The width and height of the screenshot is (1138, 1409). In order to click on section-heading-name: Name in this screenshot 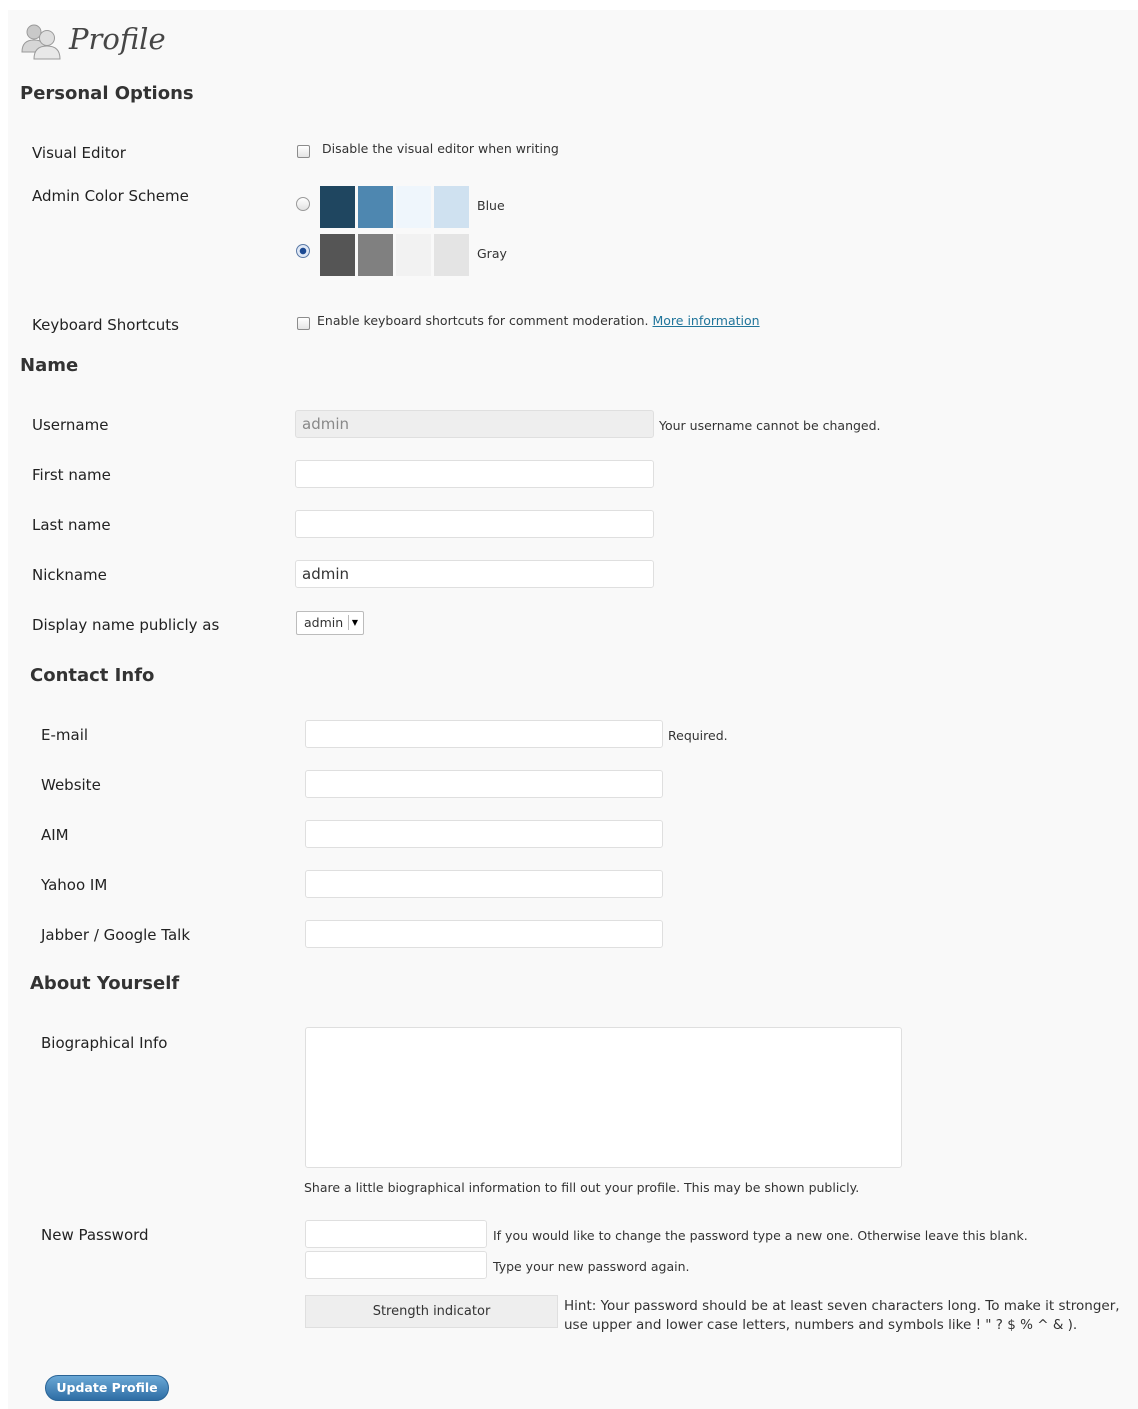, I will do `click(49, 365)`.